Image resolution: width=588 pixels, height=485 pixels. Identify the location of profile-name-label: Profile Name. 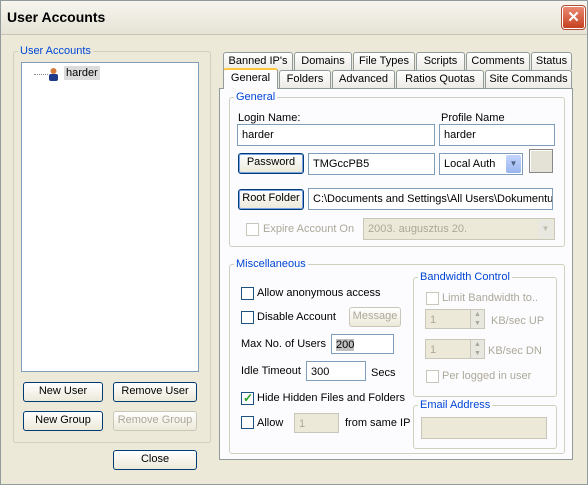
(473, 118).